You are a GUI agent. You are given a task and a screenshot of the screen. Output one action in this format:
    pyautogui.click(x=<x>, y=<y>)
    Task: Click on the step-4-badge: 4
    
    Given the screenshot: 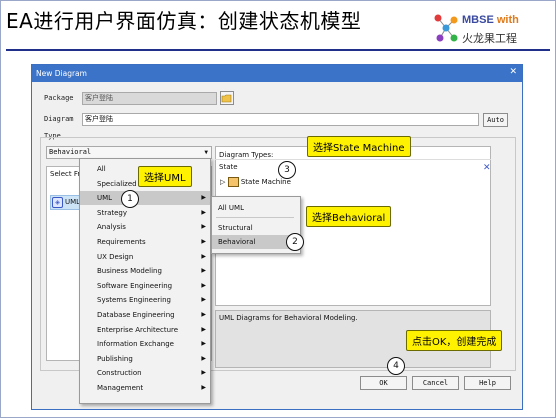 What is the action you would take?
    pyautogui.click(x=396, y=366)
    